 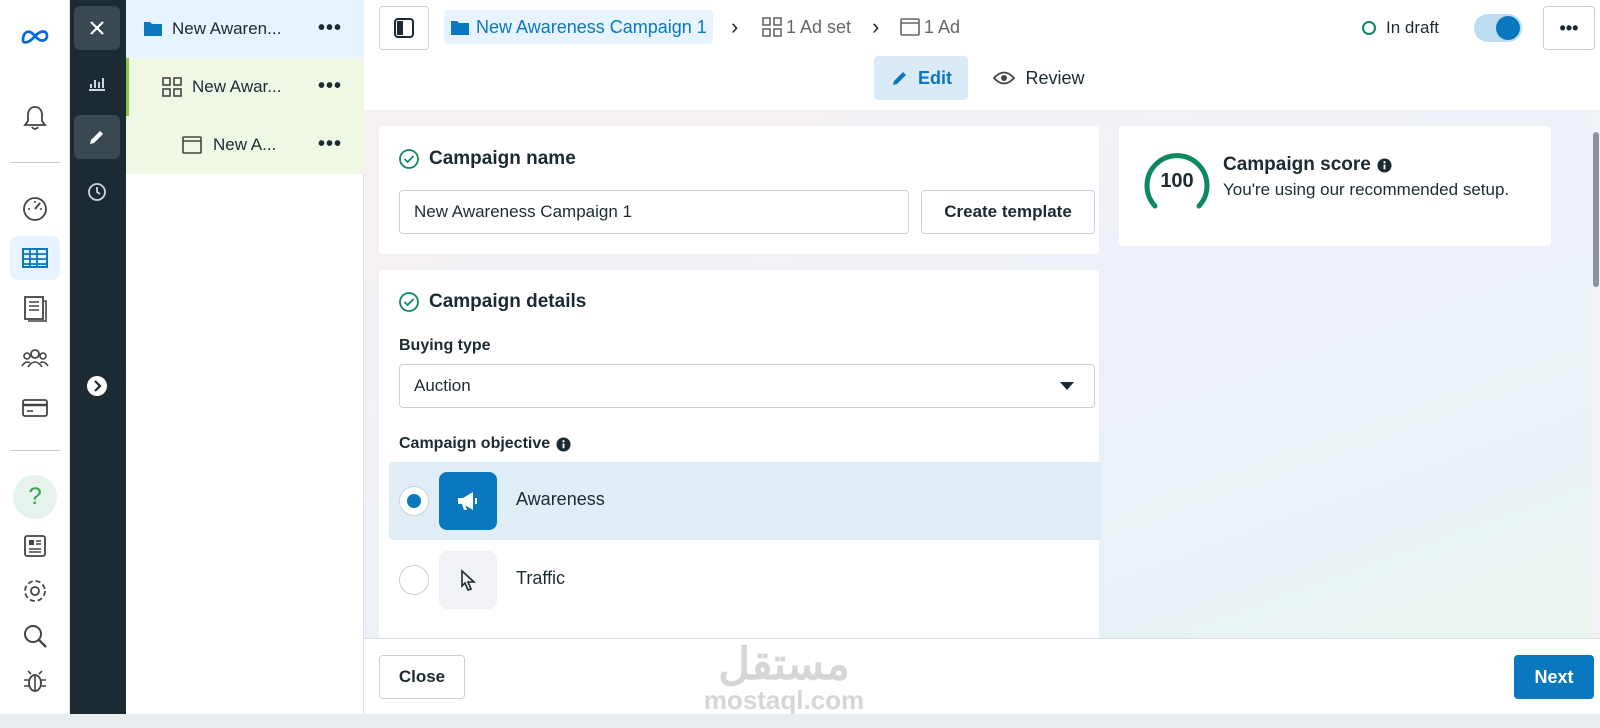 What do you see at coordinates (591, 26) in the screenshot?
I see `breadcrumb-campaign-label: New Awareness Campaign 1` at bounding box center [591, 26].